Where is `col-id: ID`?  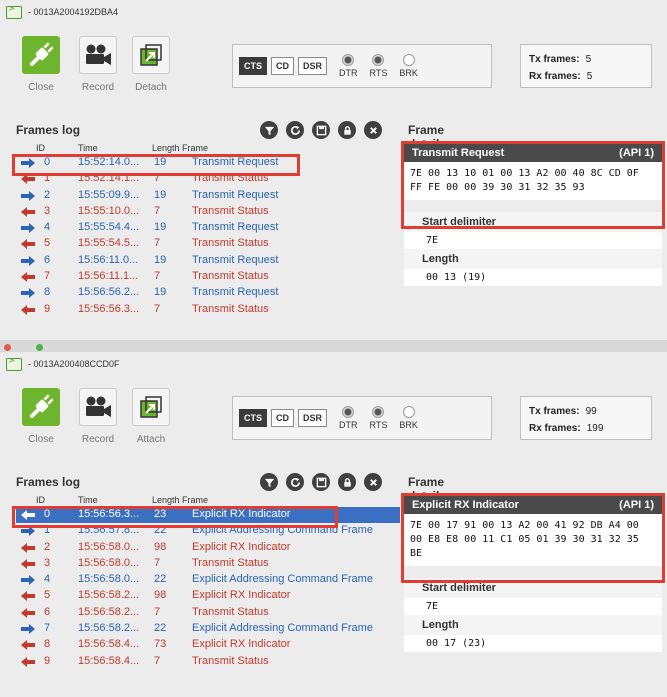 col-id: ID is located at coordinates (40, 500).